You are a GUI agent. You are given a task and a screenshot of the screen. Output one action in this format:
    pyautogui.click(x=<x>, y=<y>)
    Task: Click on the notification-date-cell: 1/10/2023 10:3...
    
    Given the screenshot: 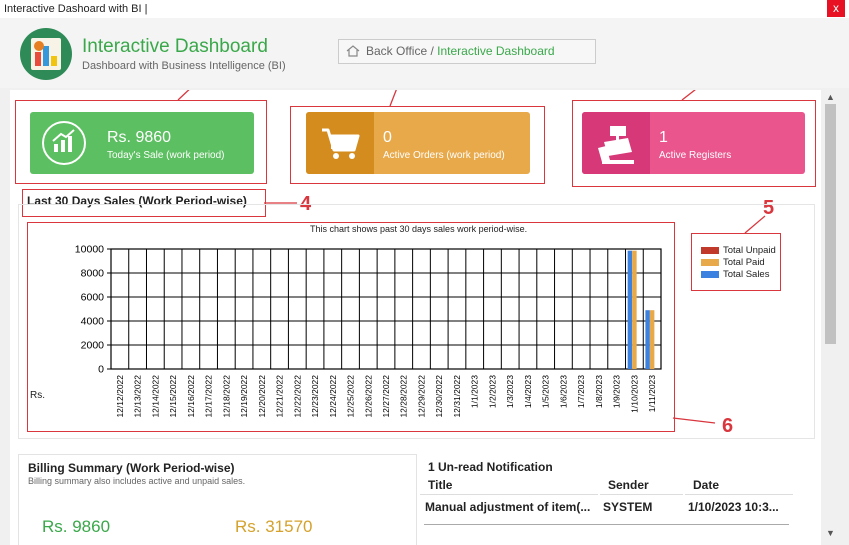 What is the action you would take?
    pyautogui.click(x=733, y=507)
    